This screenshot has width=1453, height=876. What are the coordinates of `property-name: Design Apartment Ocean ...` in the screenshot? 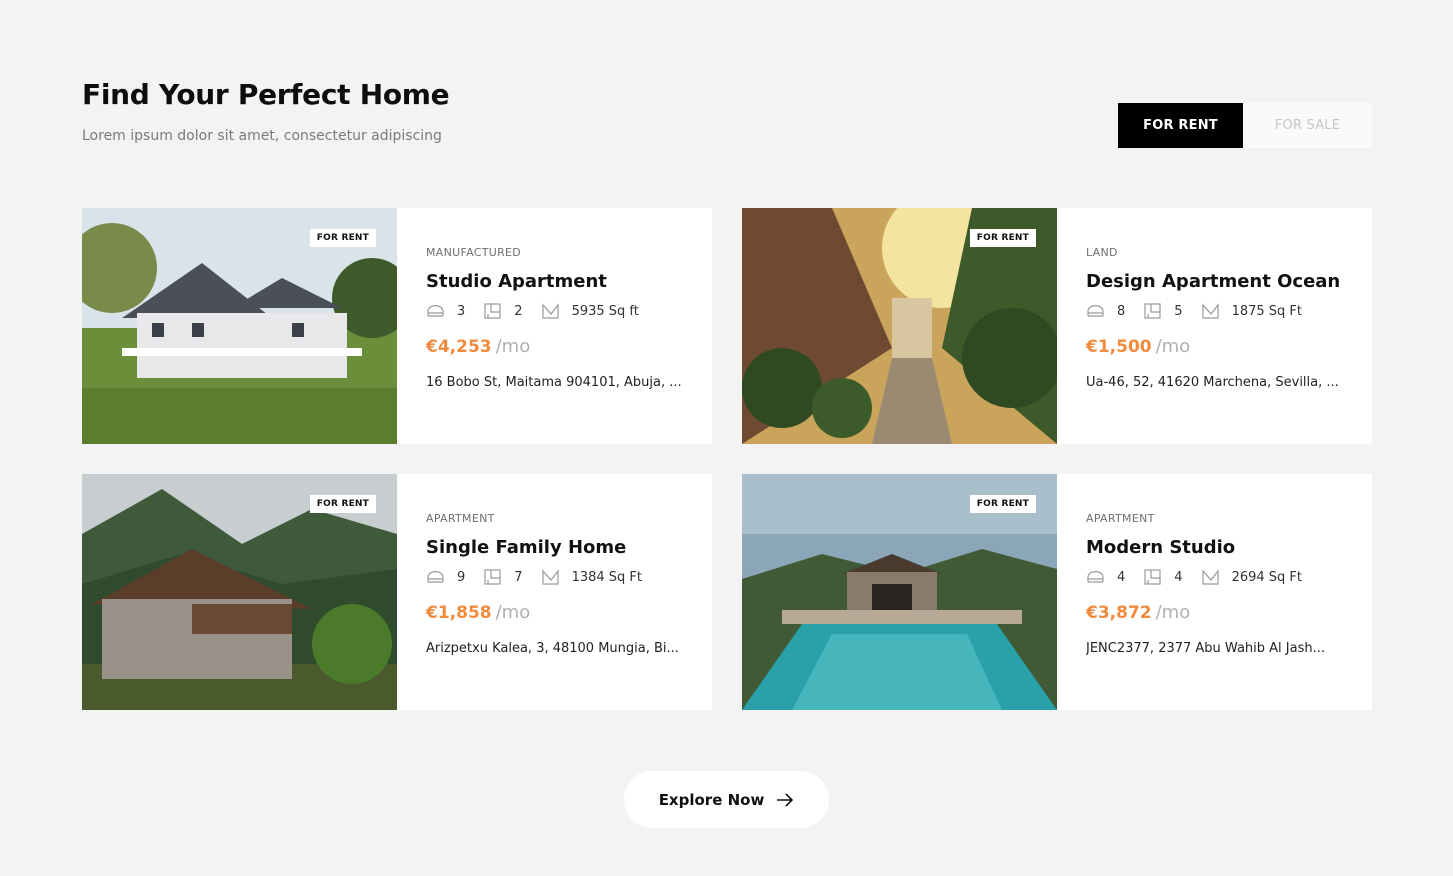 It's located at (1216, 281).